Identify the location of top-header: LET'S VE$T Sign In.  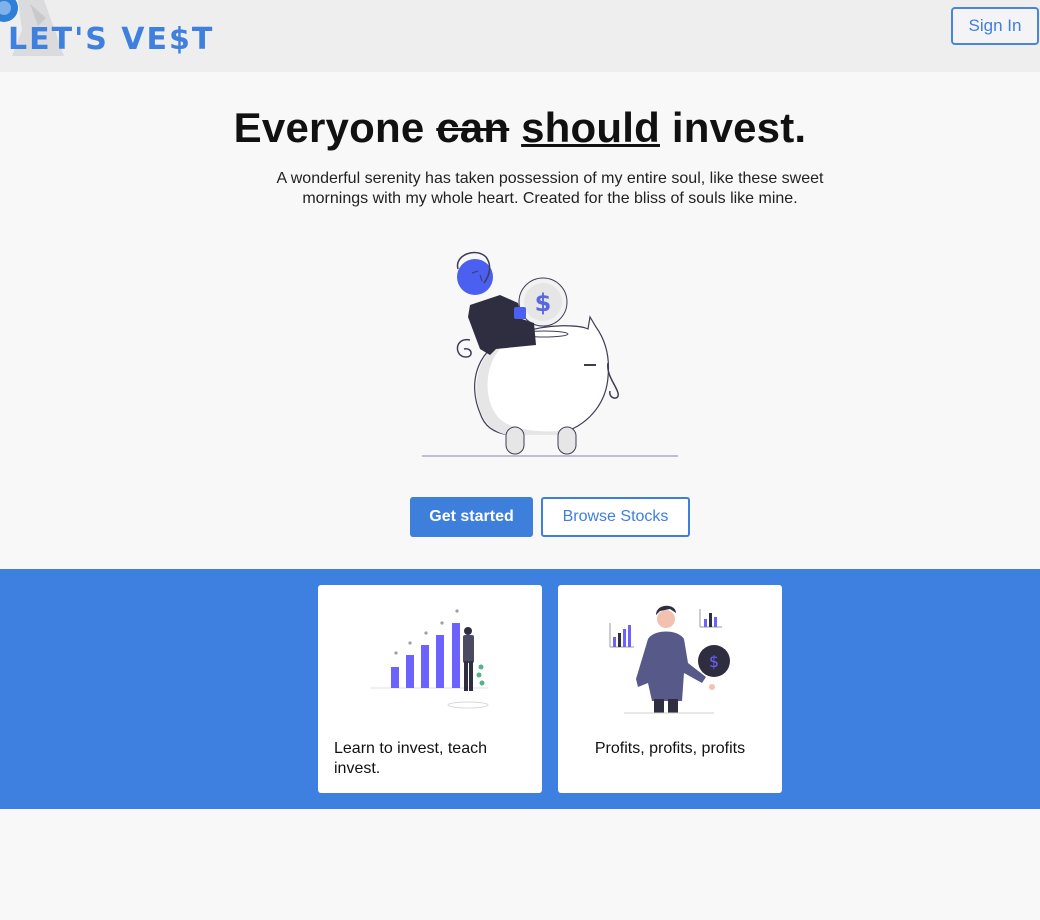
(520, 36).